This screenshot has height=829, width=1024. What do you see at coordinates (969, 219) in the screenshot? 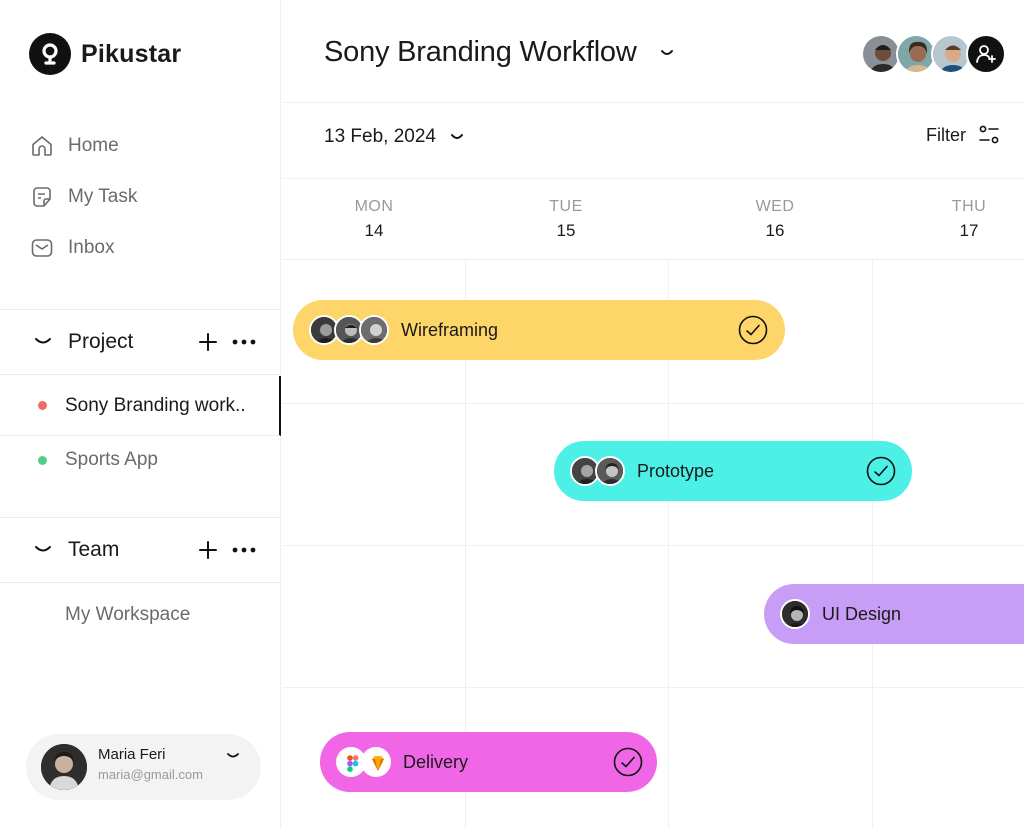
I see `day-column-header: THU 17` at bounding box center [969, 219].